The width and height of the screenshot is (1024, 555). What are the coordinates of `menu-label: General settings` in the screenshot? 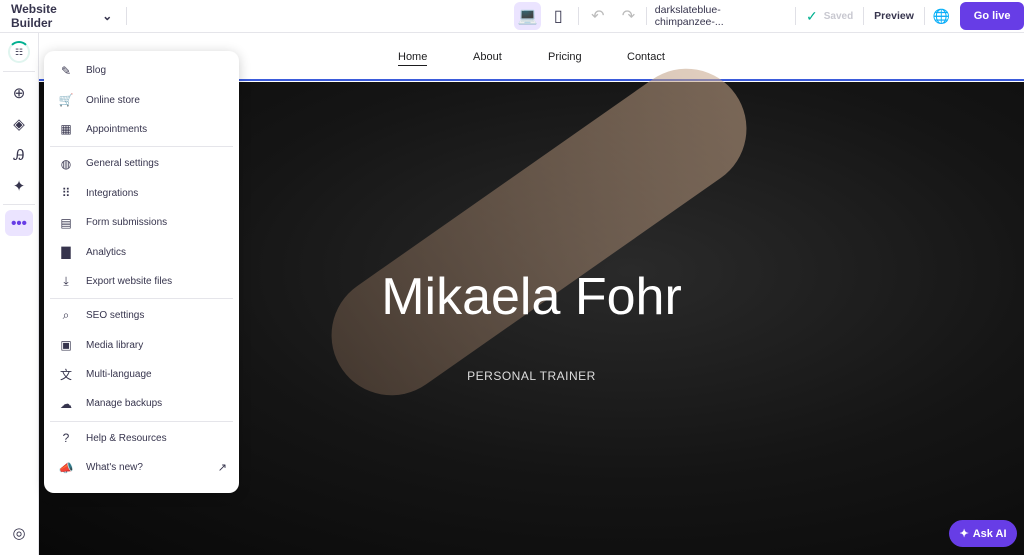 It's located at (122, 164).